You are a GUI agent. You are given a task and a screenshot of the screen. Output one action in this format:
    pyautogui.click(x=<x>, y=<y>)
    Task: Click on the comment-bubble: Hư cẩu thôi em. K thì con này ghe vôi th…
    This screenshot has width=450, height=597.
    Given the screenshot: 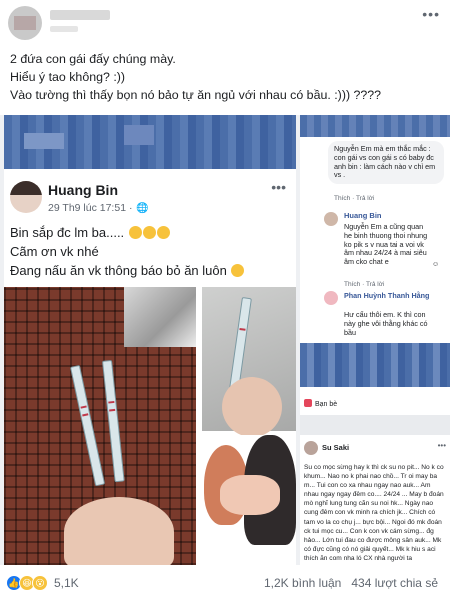 What is the action you would take?
    pyautogui.click(x=386, y=324)
    